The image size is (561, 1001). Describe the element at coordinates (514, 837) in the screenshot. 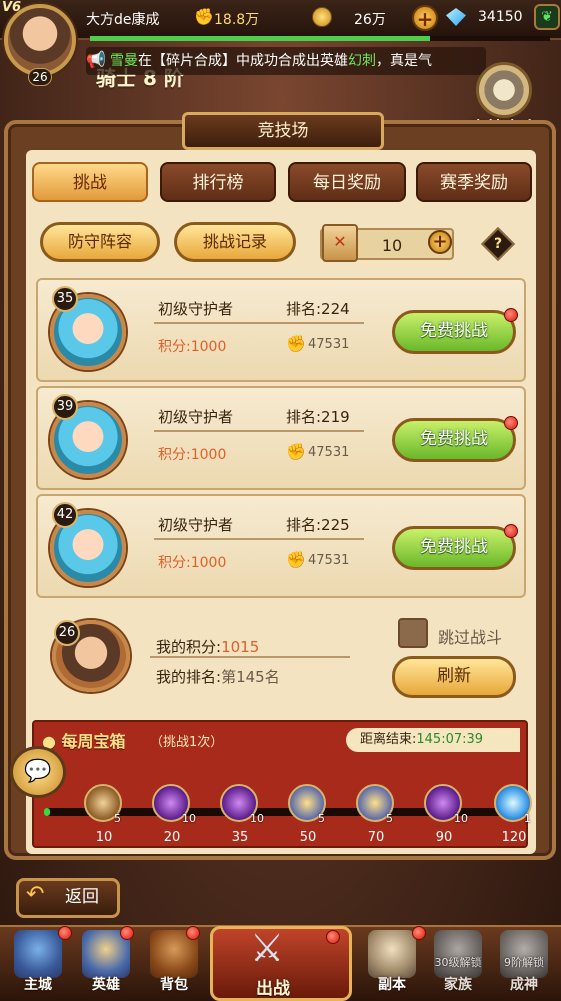

I see `reward-requirement: 120` at that location.